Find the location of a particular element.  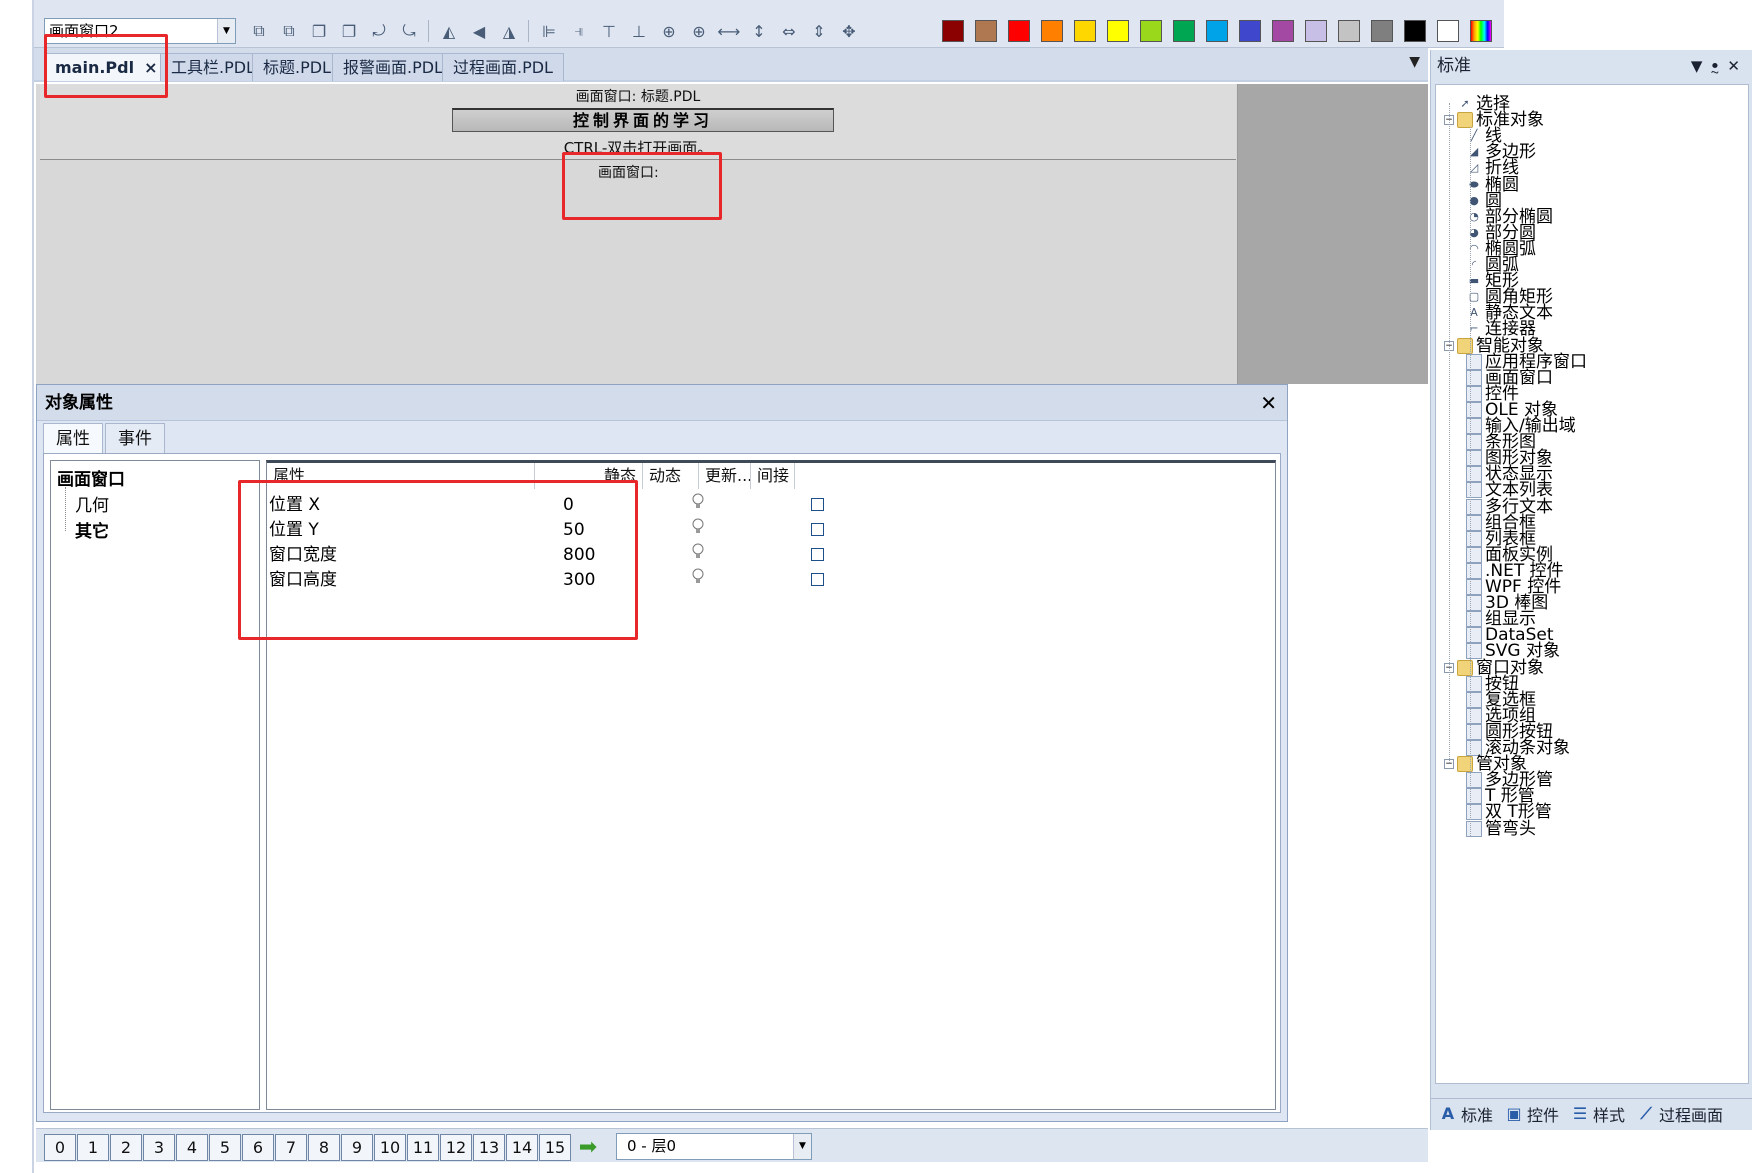

palette-tab: ▣ 控件 is located at coordinates (1531, 1114).